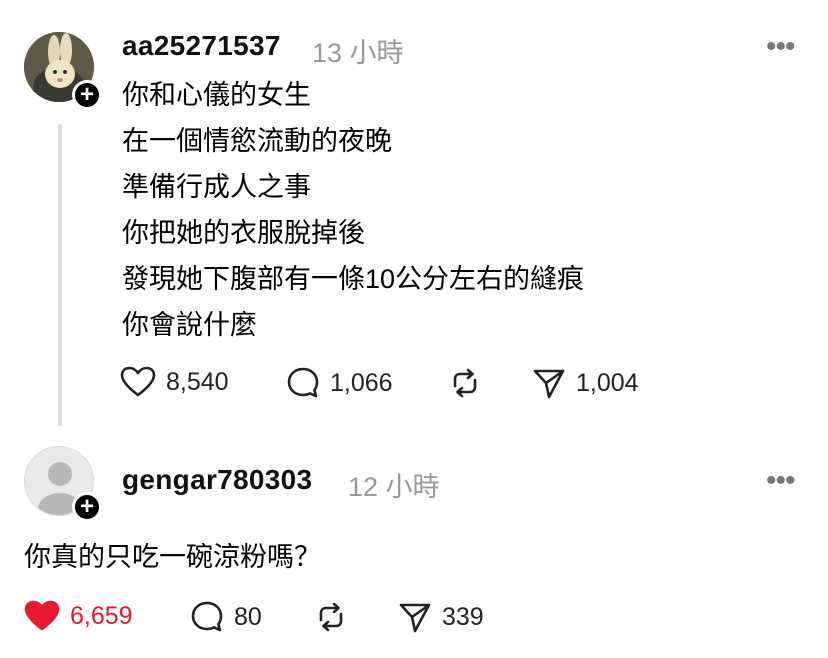 The height and width of the screenshot is (658, 828). I want to click on post-line: 準備行成人之事, so click(216, 187).